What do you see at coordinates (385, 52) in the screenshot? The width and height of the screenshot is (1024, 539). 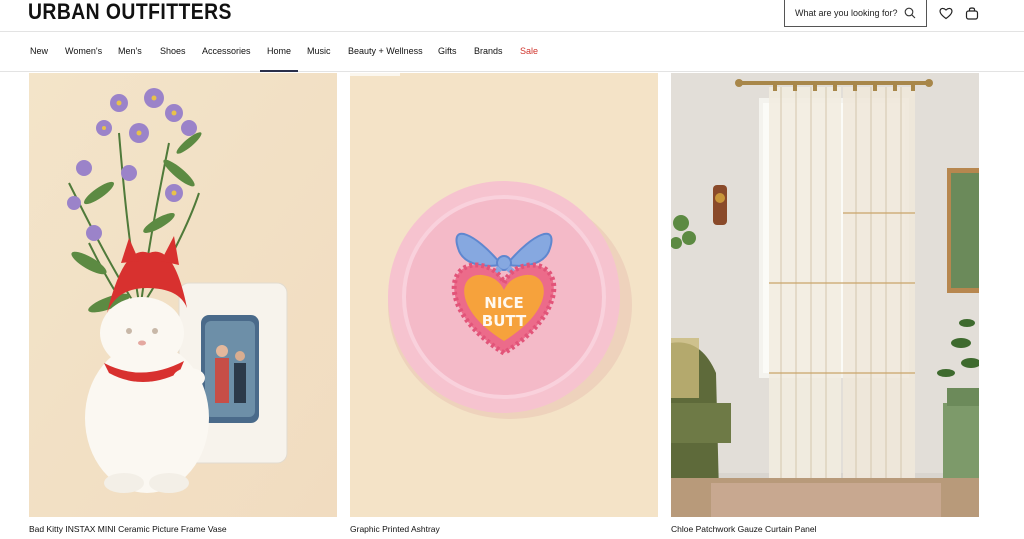 I see `nav-item-beauty-wellness: Beauty + Wellness` at bounding box center [385, 52].